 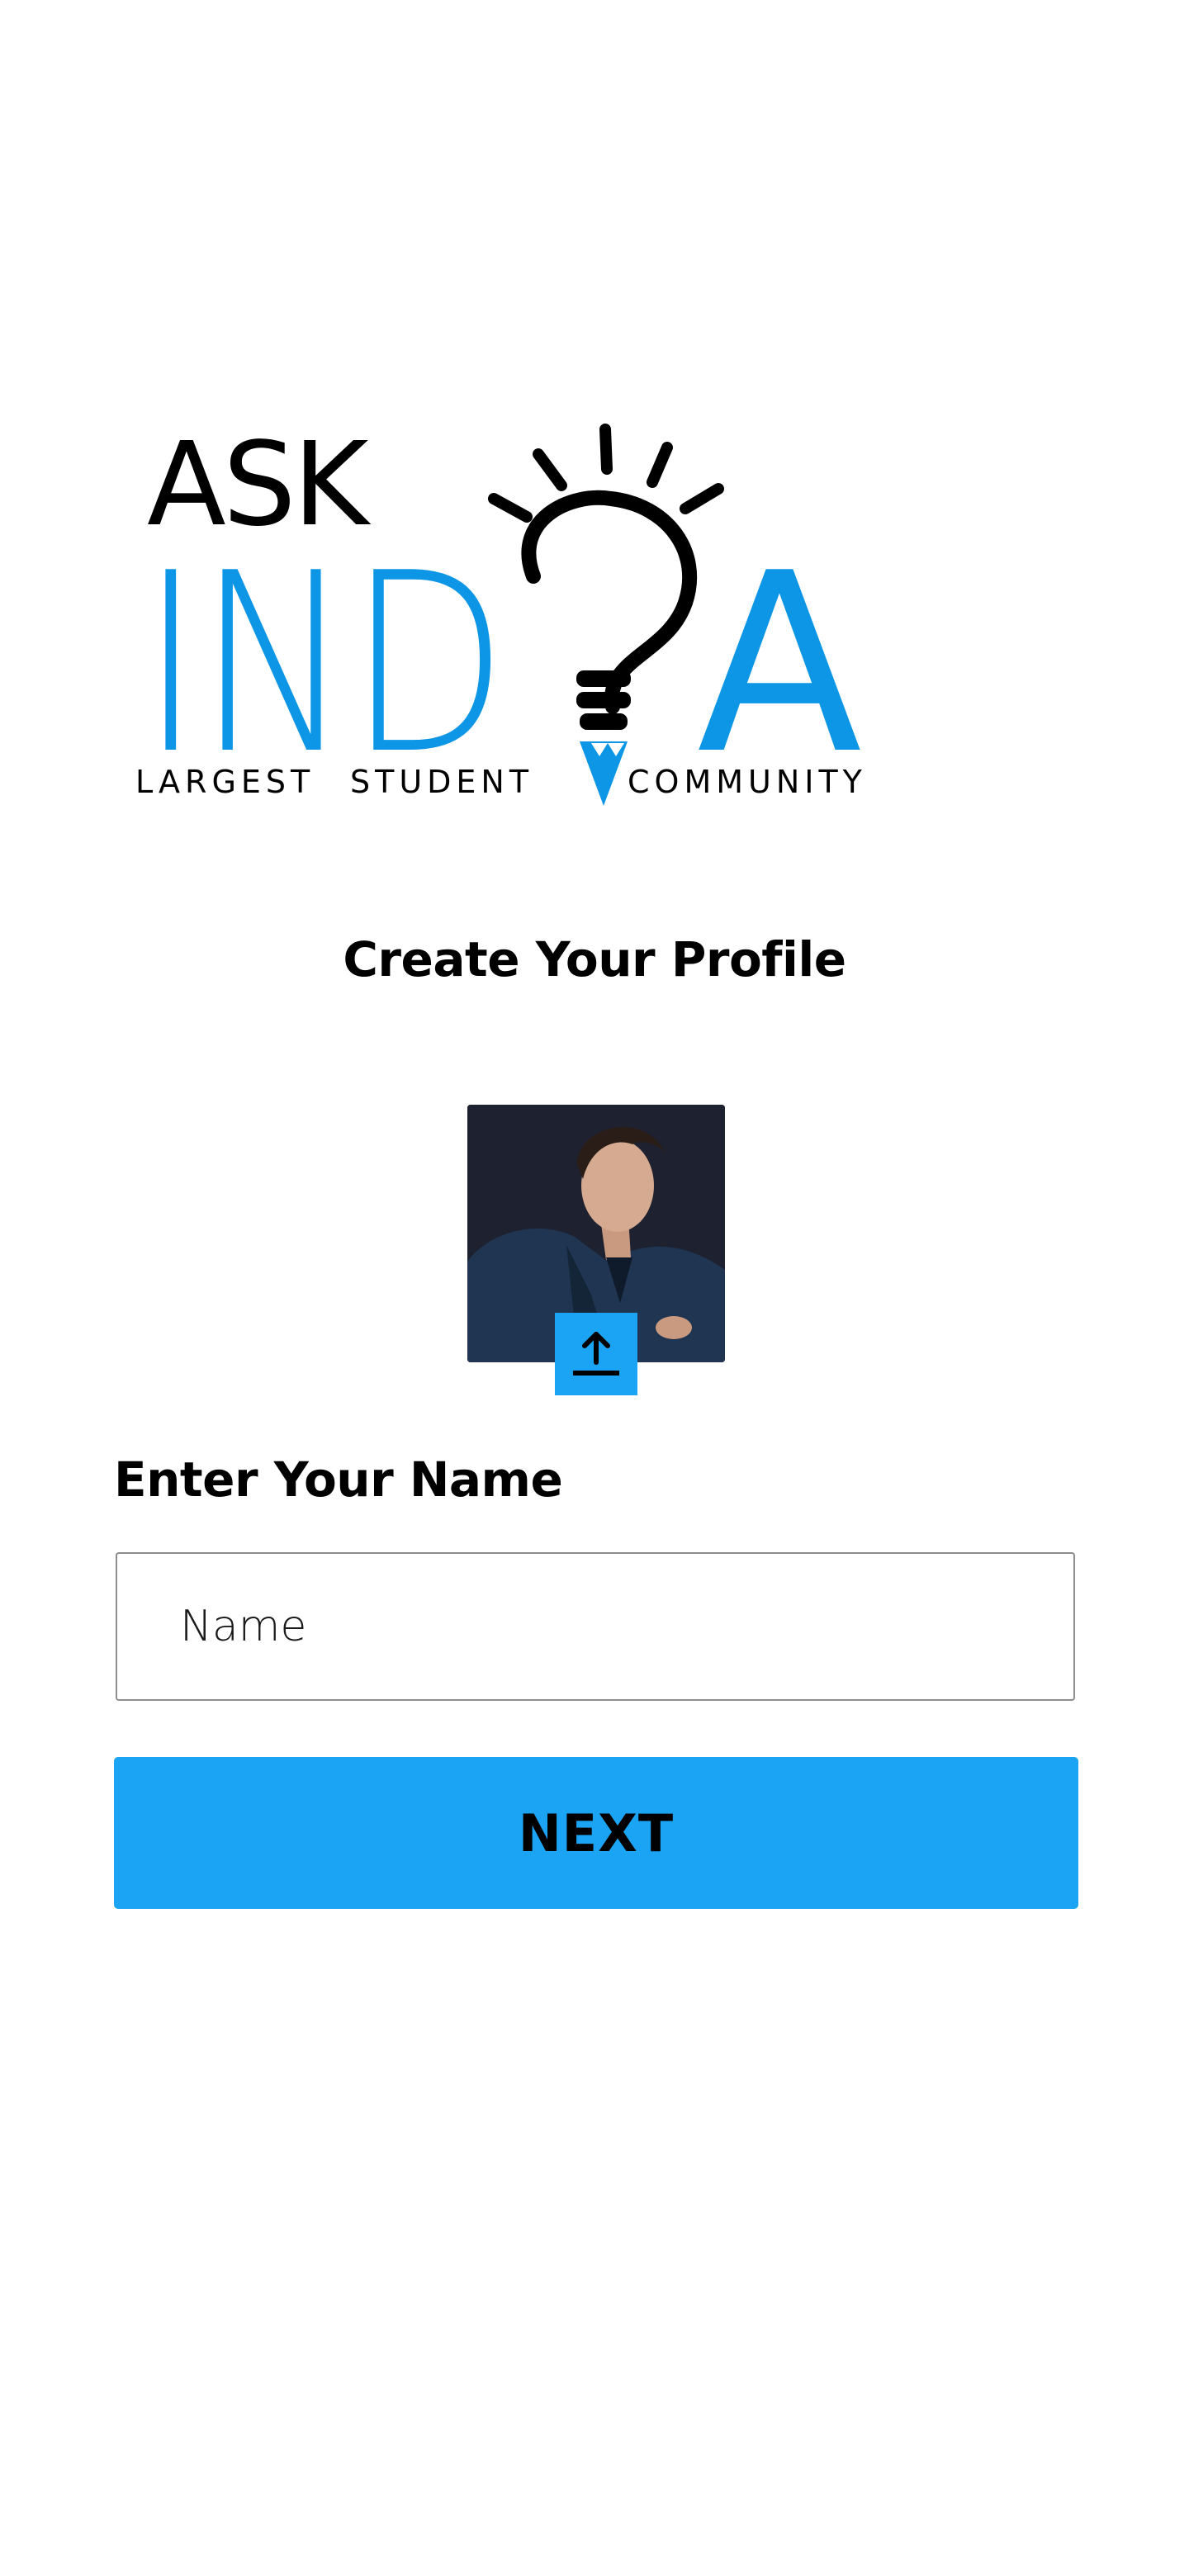 I want to click on pencil-tip, so click(x=604, y=773).